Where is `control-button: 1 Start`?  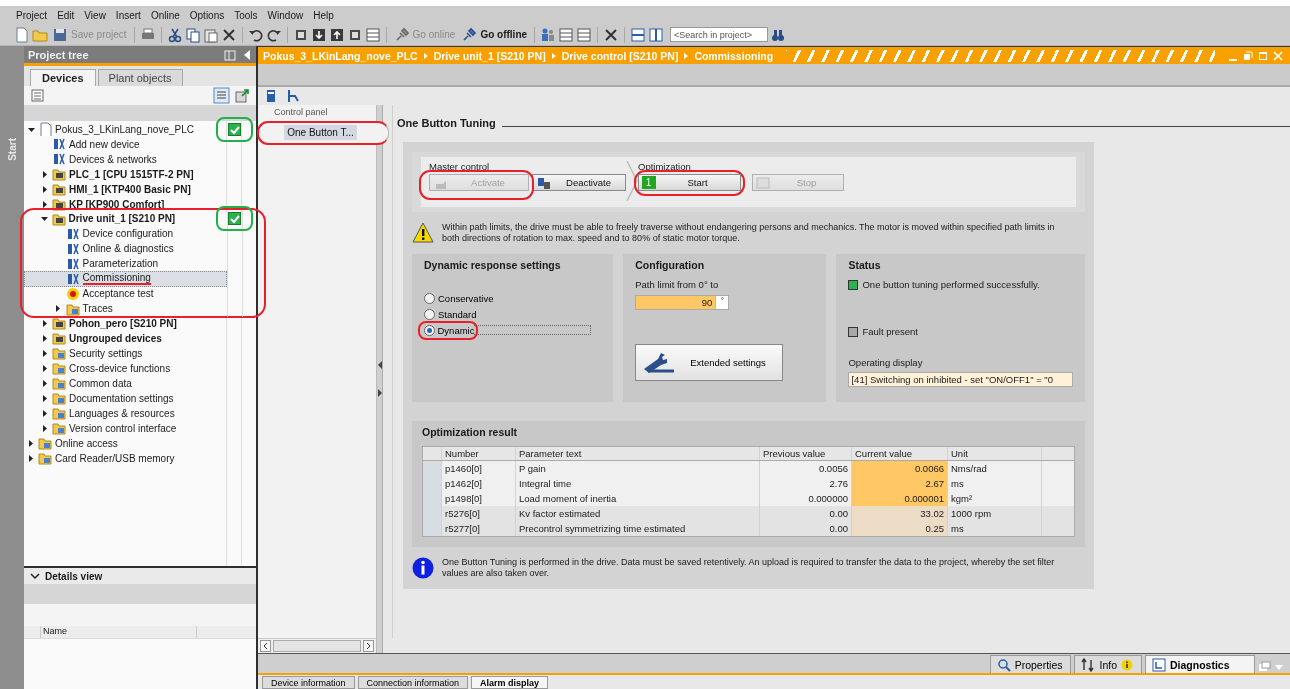
control-button: 1 Start is located at coordinates (689, 182).